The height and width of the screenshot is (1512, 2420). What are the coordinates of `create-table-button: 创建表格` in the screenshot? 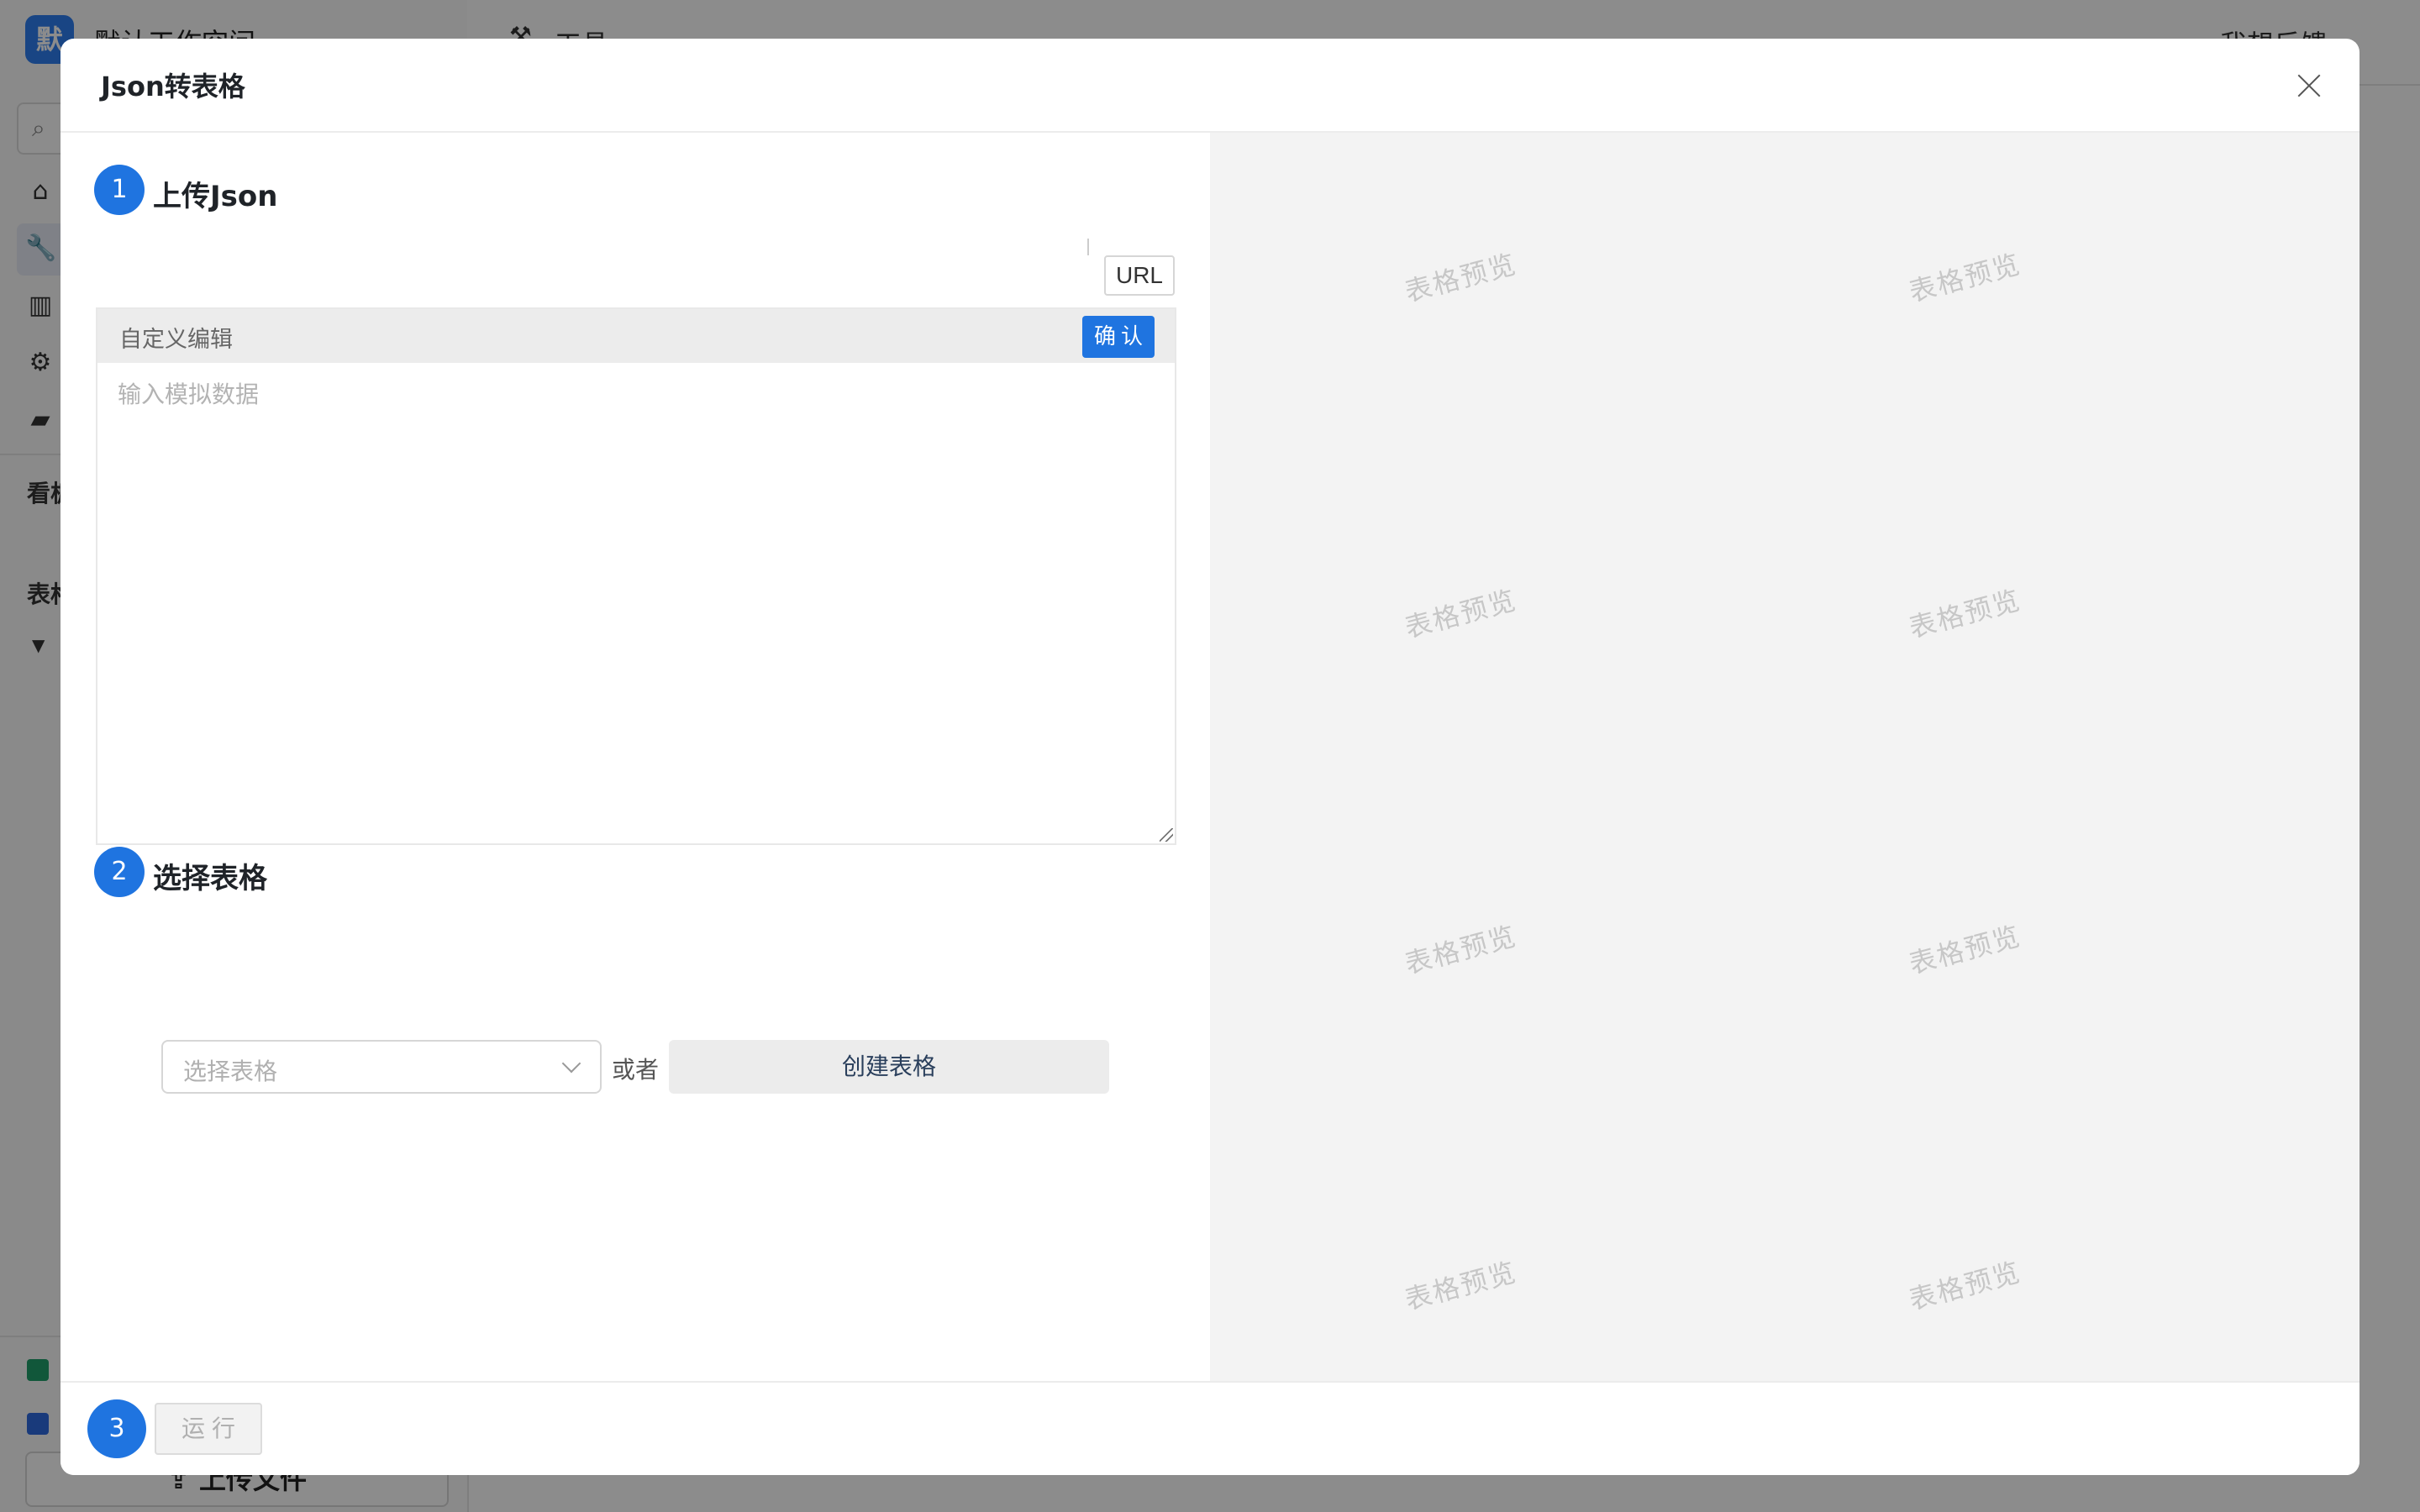 It's located at (889, 1067).